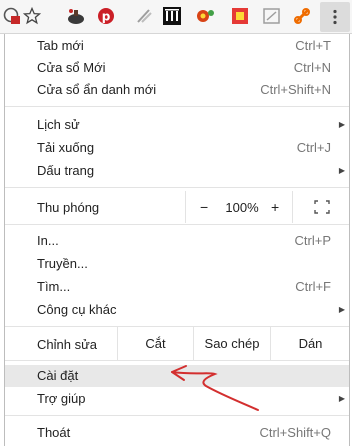 This screenshot has width=352, height=446. I want to click on copy-button: Sao chép, so click(231, 343).